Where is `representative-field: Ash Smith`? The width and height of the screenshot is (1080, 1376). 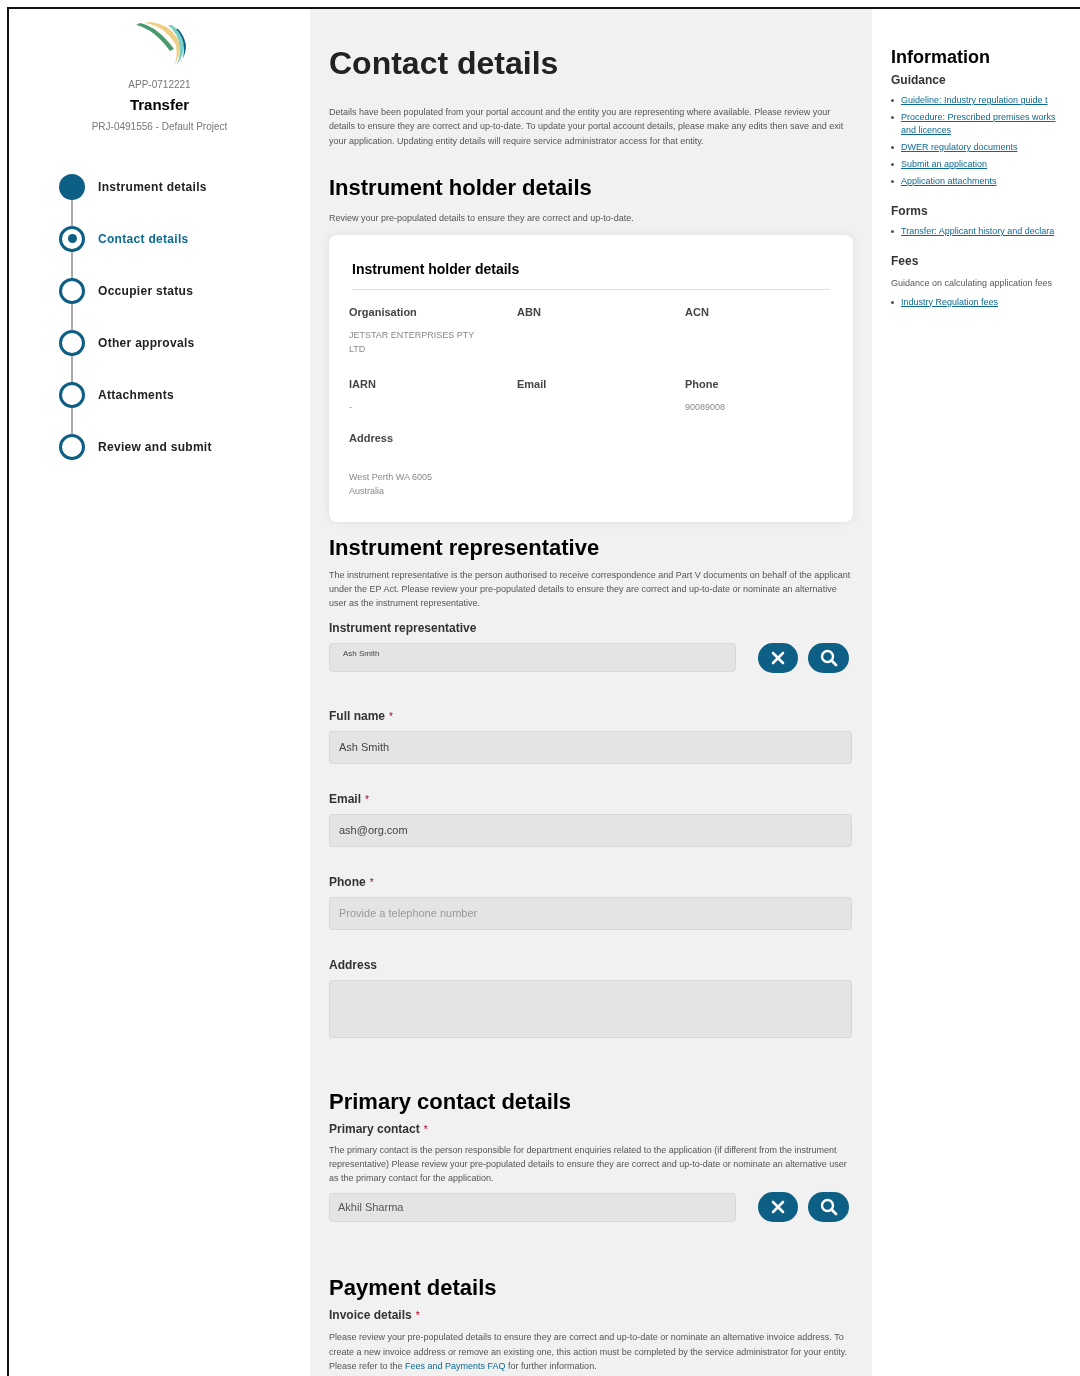
representative-field: Ash Smith is located at coordinates (532, 658).